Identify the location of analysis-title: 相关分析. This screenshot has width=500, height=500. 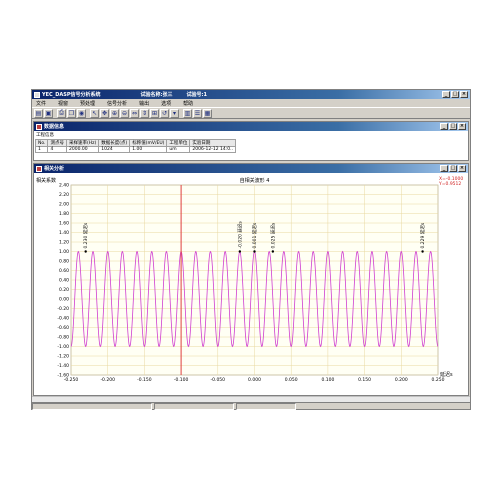
(54, 169).